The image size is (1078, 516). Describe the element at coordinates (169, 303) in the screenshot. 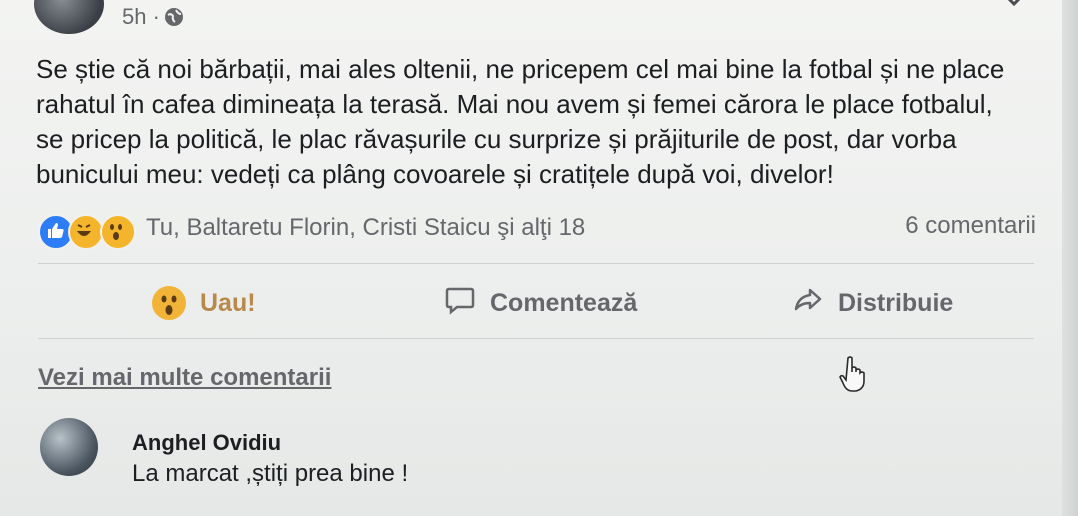

I see `wow-reaction-icon` at that location.